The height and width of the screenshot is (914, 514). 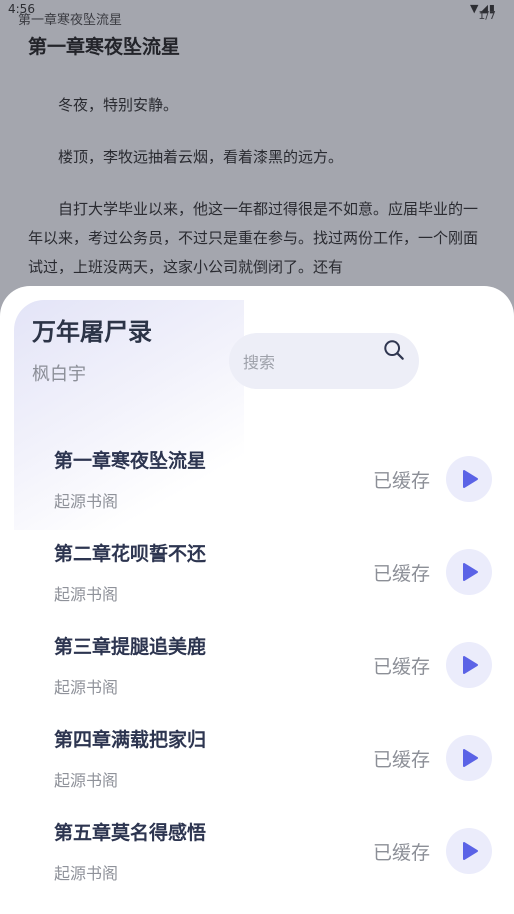 I want to click on reader-header-title: 第一章寒夜坠流星, so click(x=70, y=20).